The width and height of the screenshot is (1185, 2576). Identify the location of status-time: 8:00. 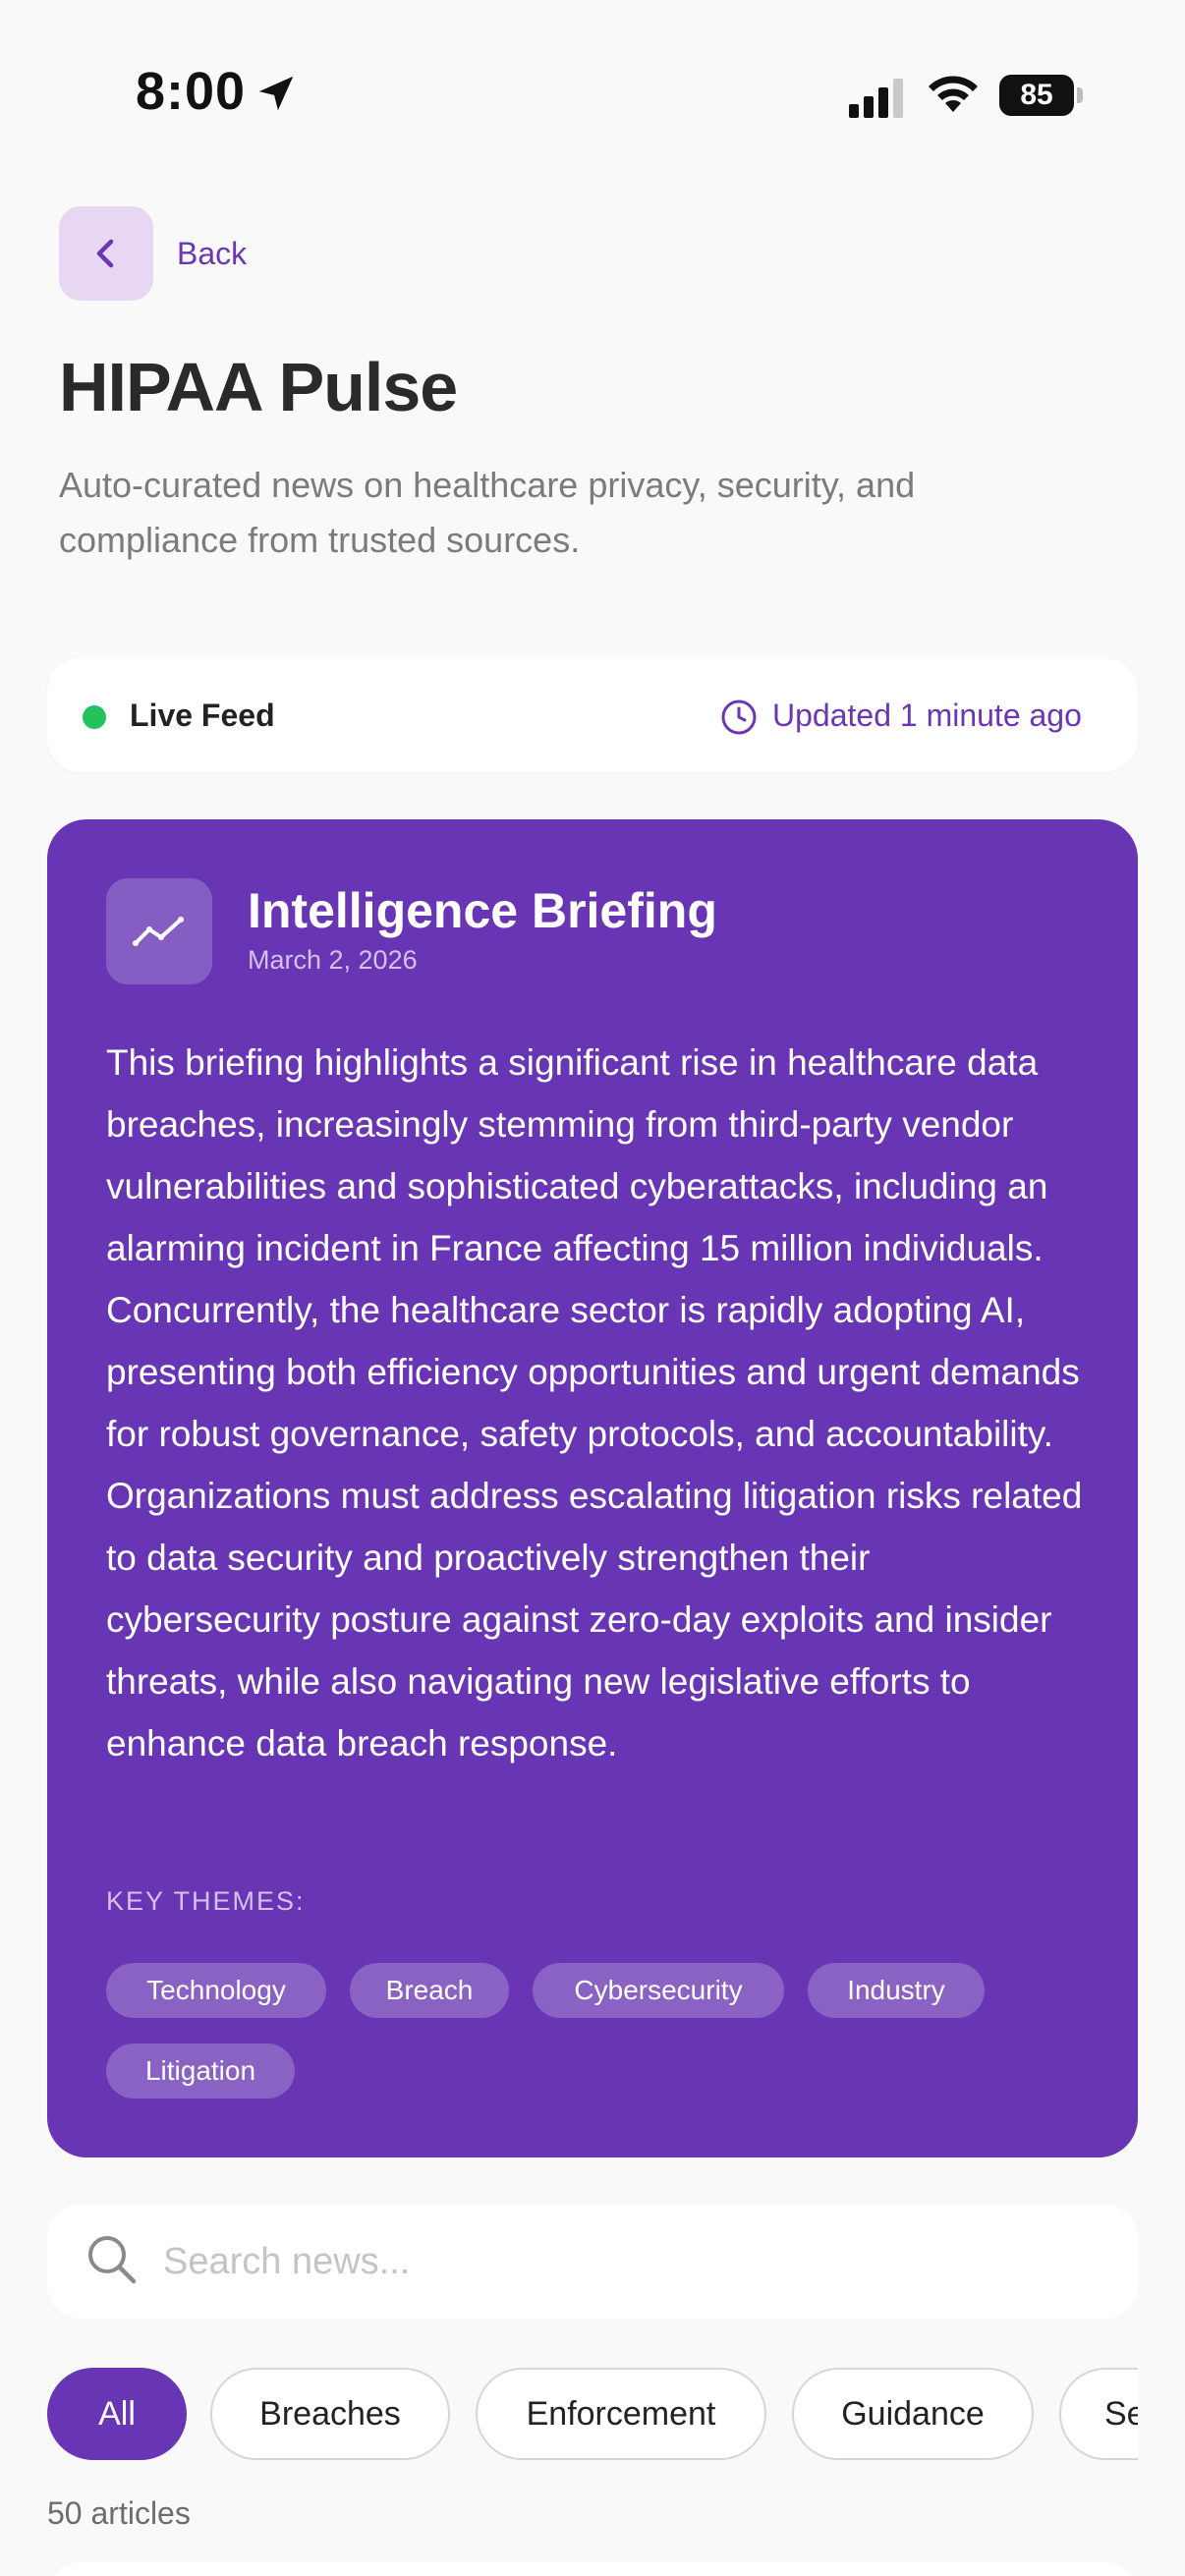
(192, 91).